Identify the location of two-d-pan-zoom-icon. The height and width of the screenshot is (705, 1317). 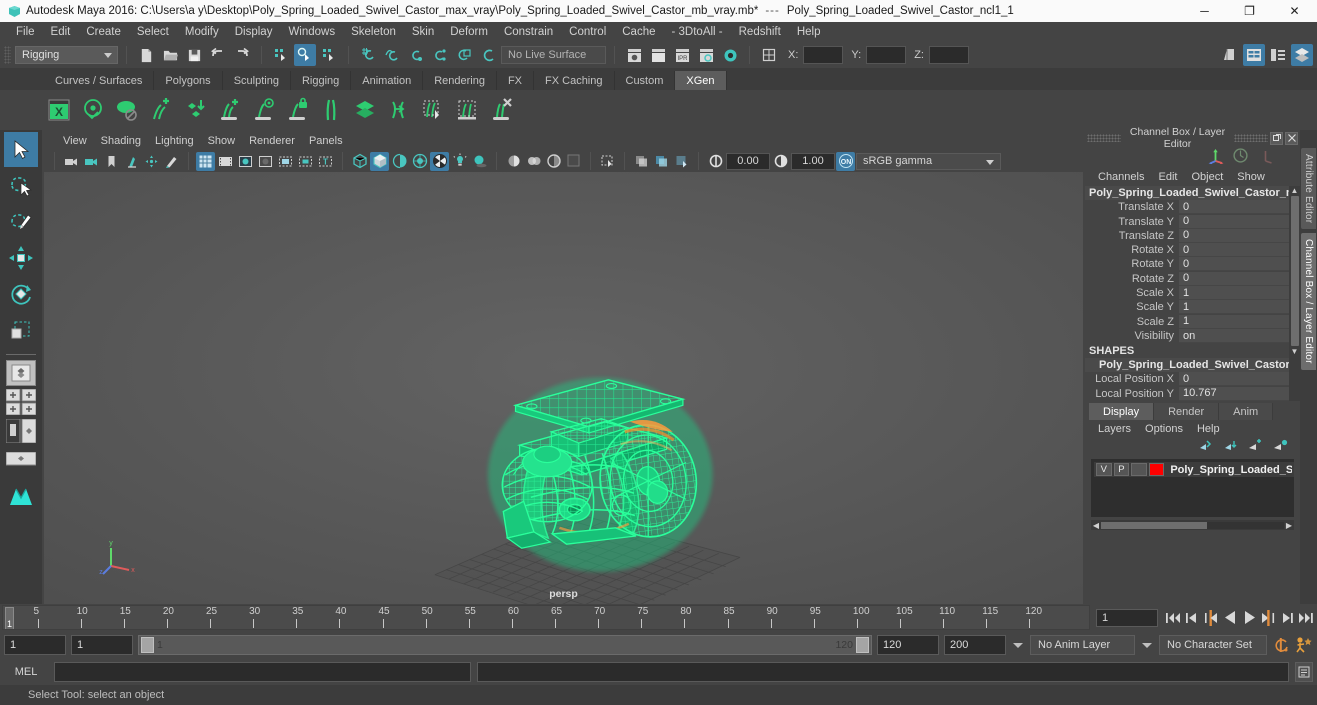
(151, 161).